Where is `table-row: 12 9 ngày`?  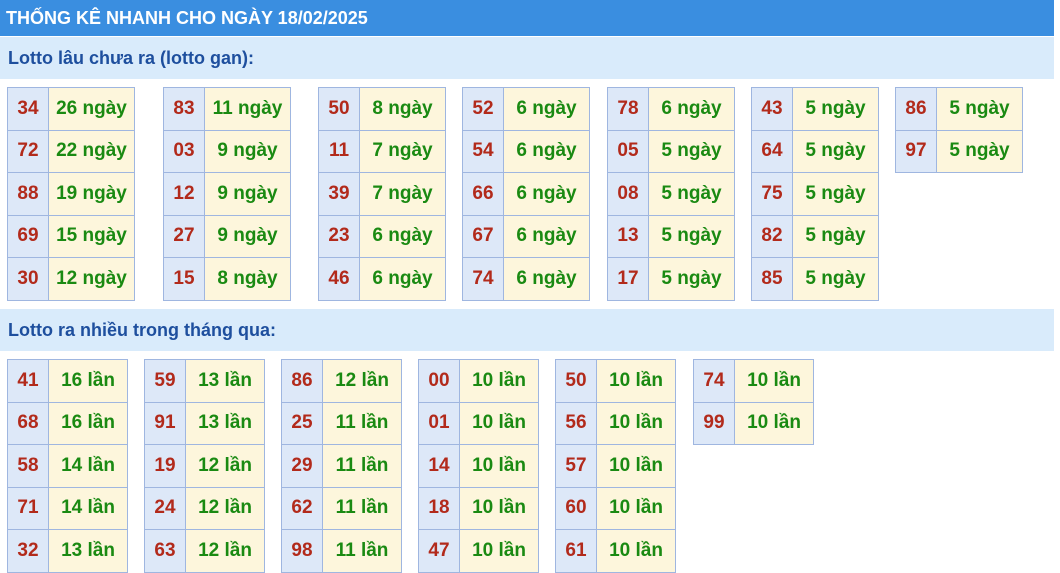
table-row: 12 9 ngày is located at coordinates (227, 194).